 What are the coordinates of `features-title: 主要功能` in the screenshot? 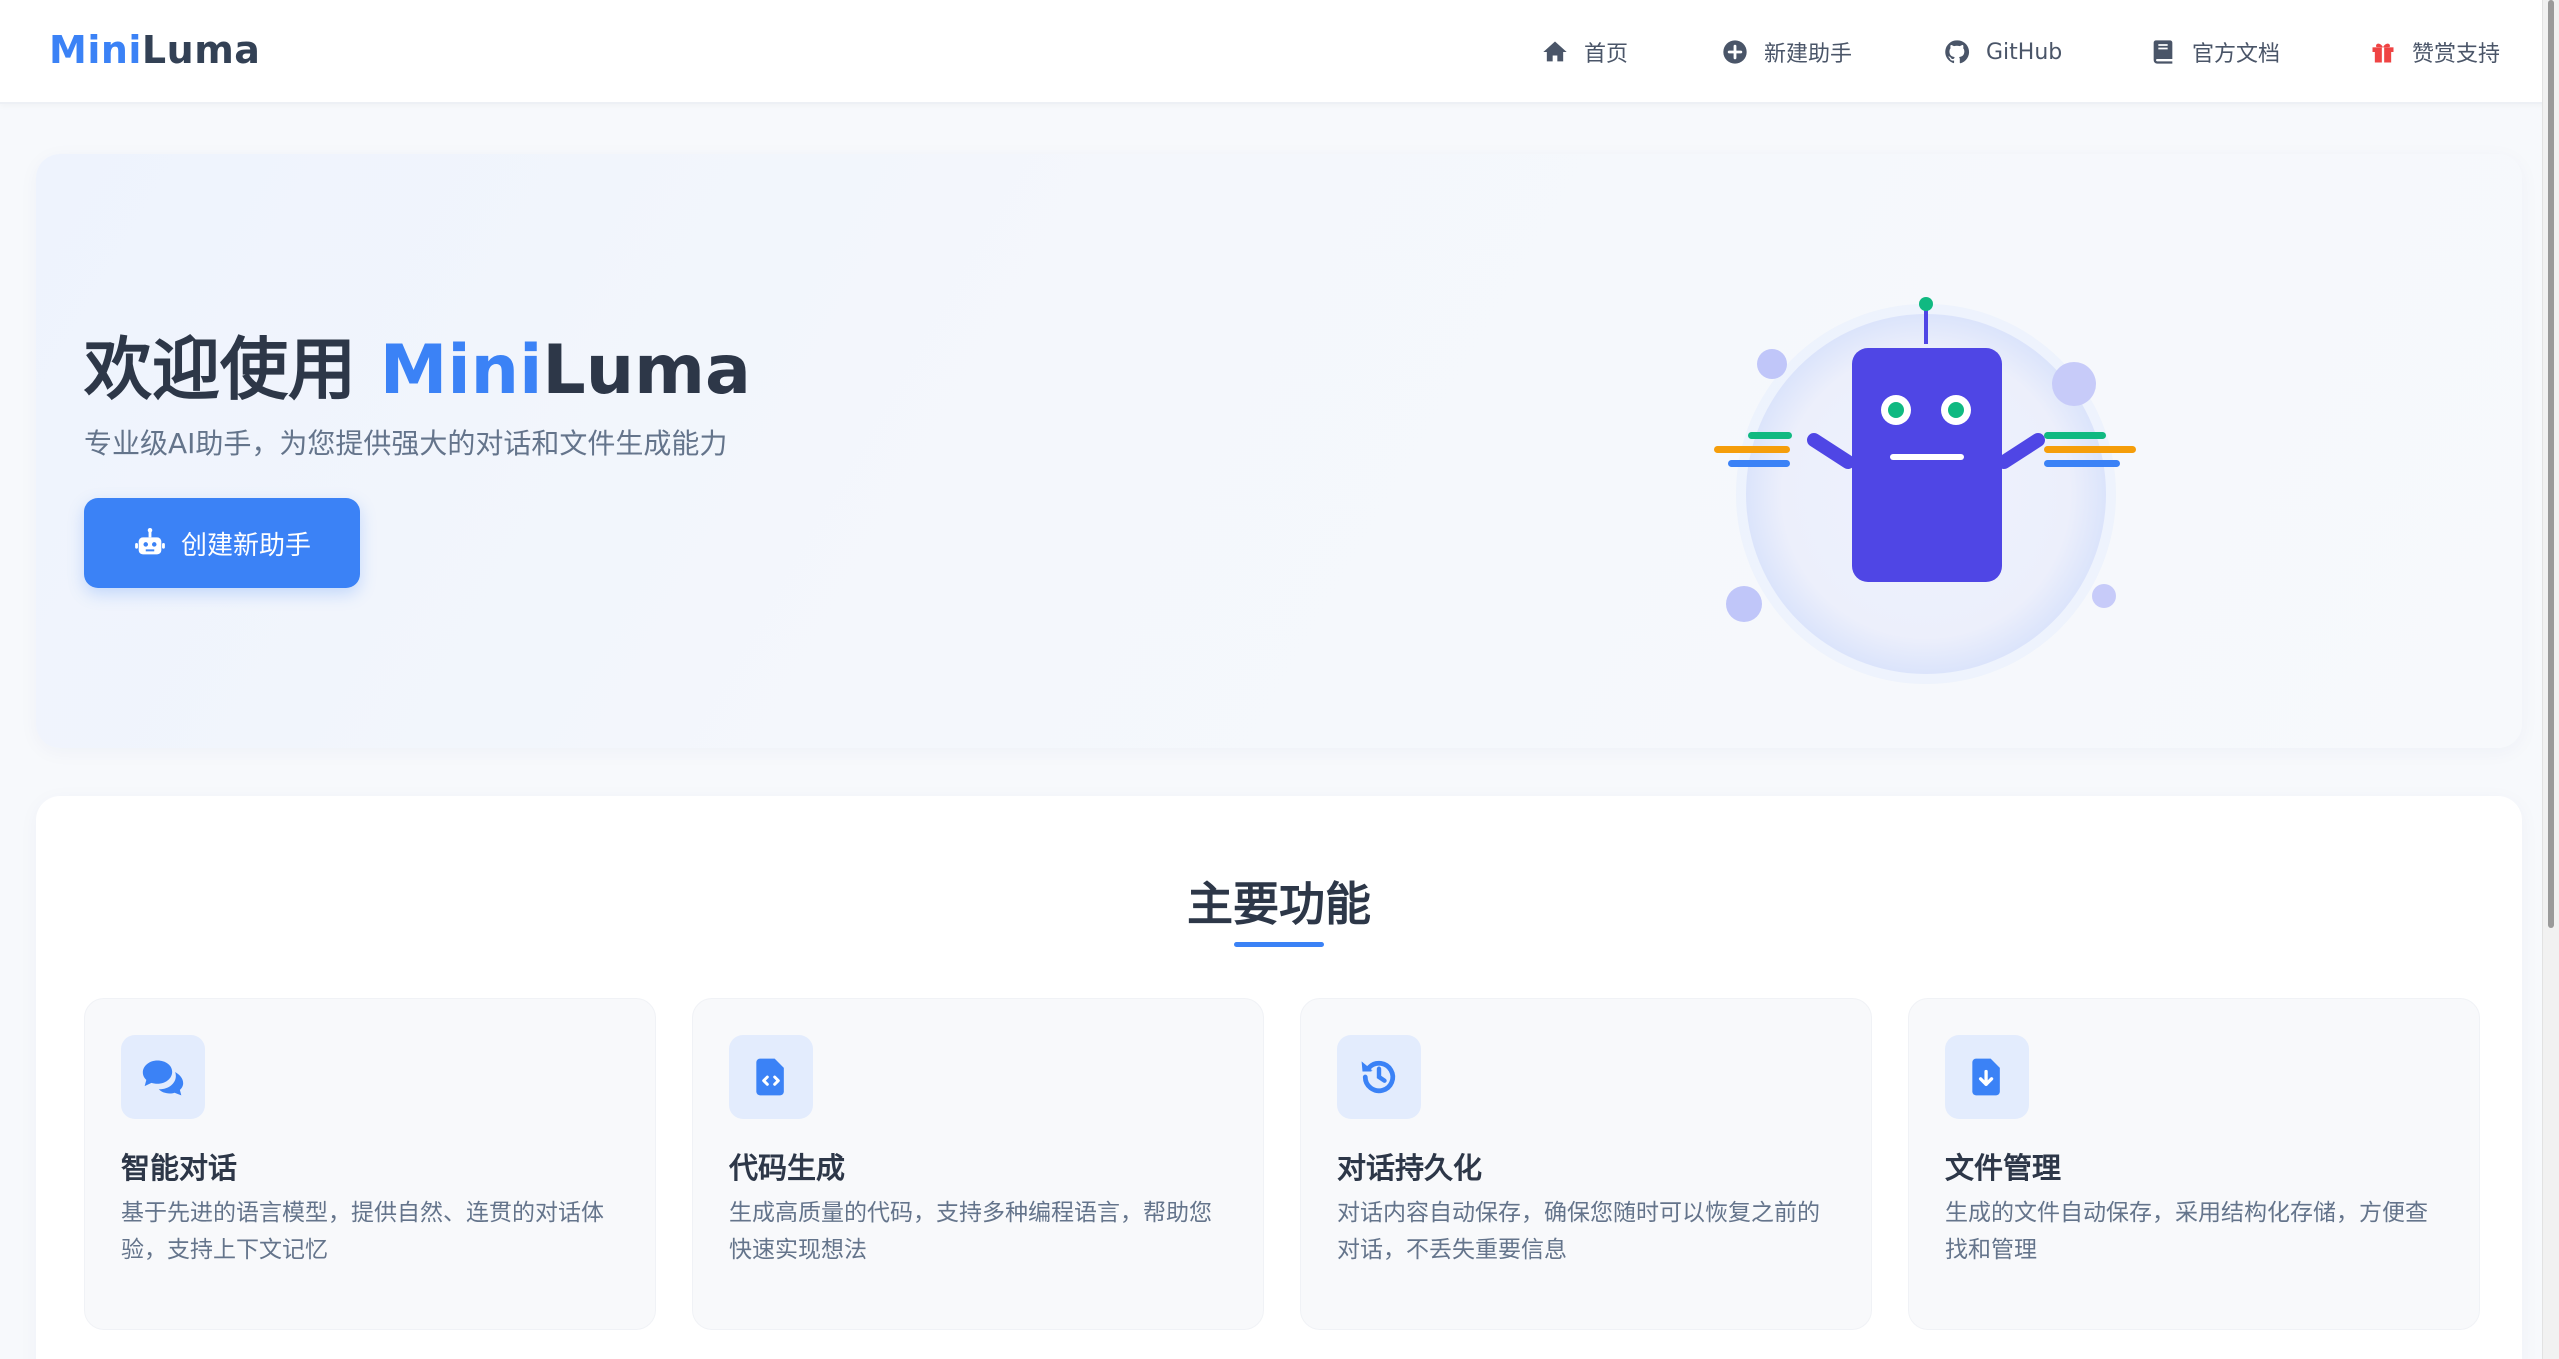 It's located at (1279, 904).